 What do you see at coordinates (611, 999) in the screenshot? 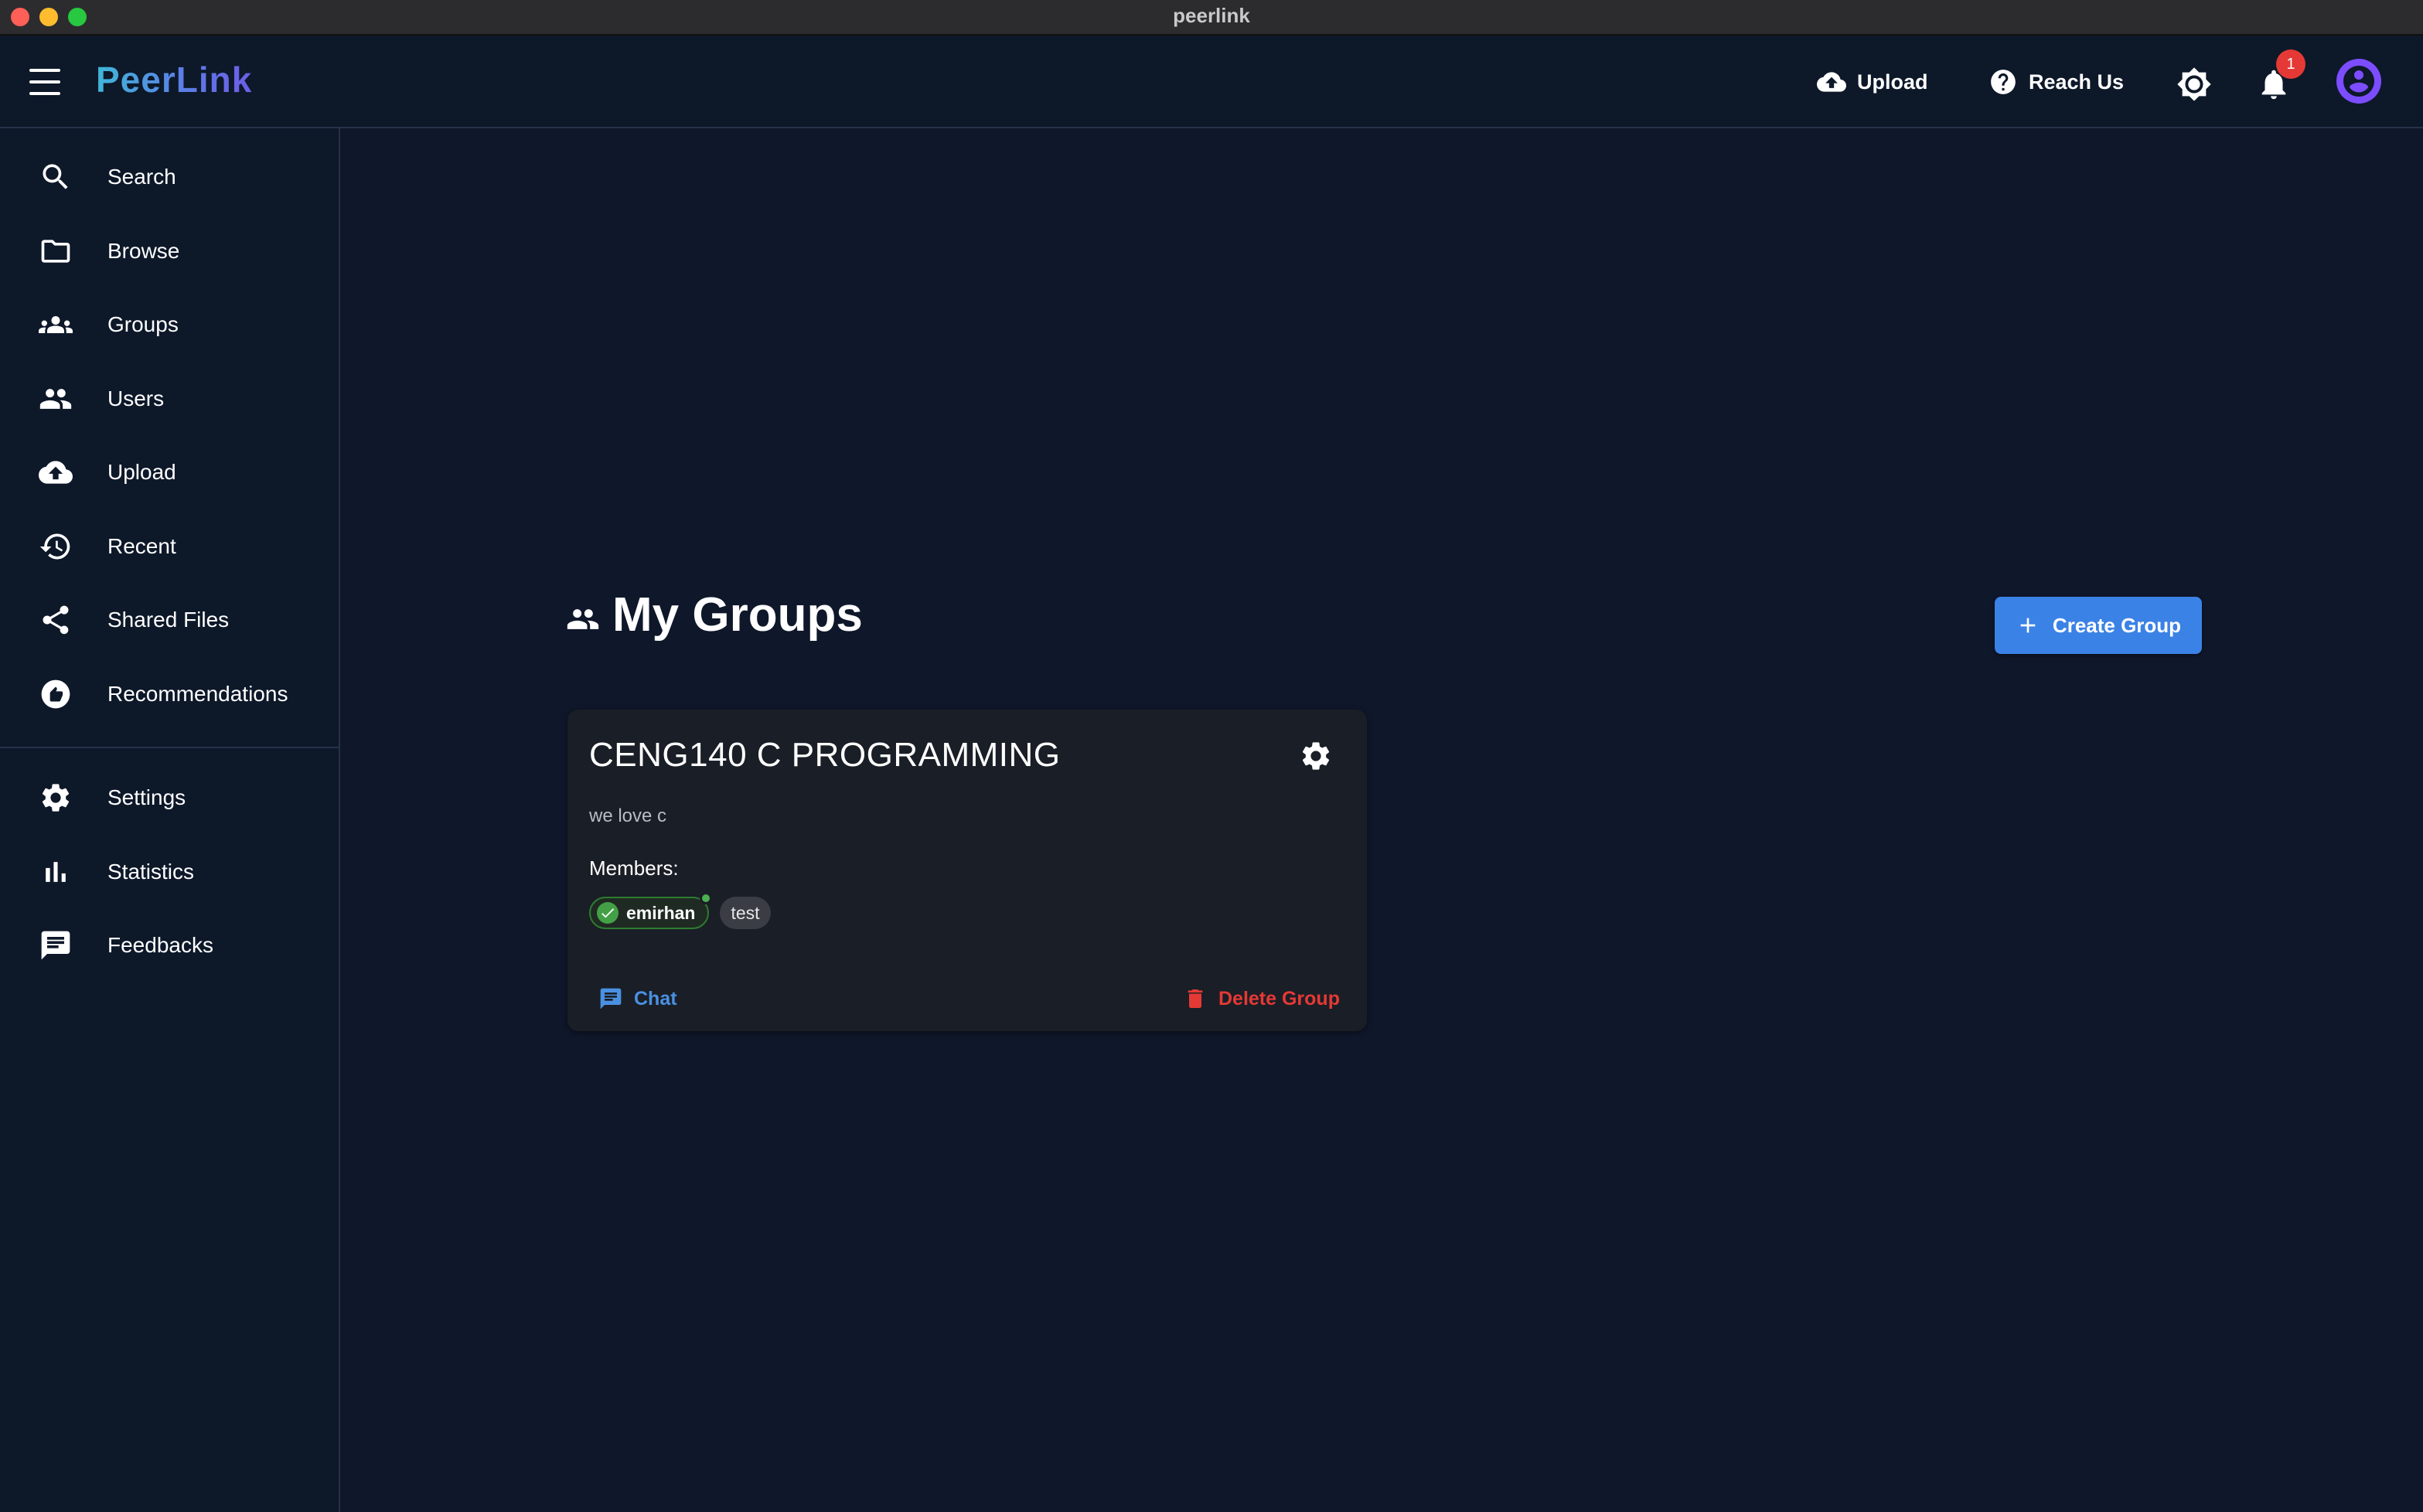
I see `chat-icon` at bounding box center [611, 999].